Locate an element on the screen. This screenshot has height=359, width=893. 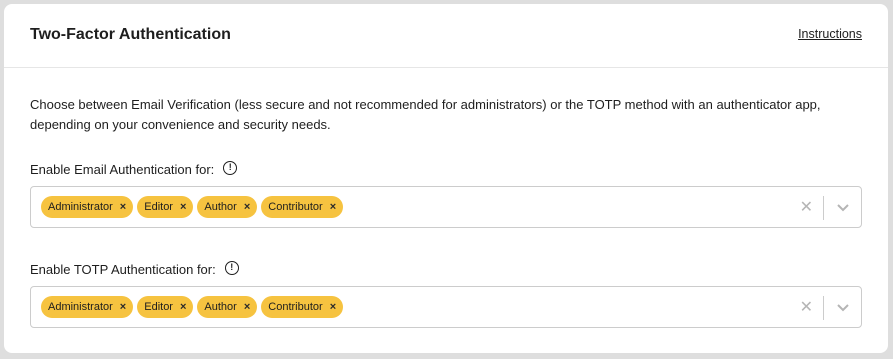
email-auth-label-text: Enable Email Authentication for: is located at coordinates (122, 169).